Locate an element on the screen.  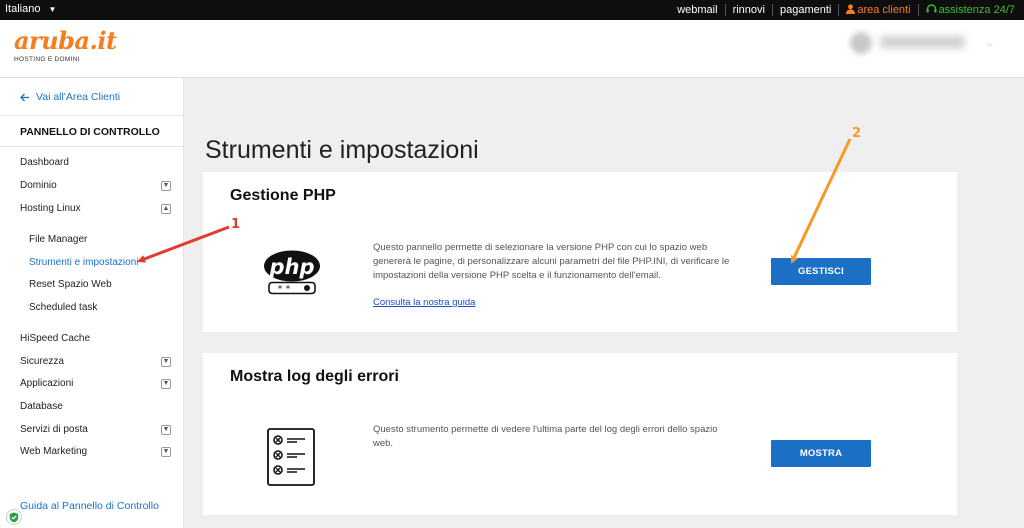
sidebar-item-servizi-di-posta: Servizi di posta ▼ is located at coordinates (95, 429).